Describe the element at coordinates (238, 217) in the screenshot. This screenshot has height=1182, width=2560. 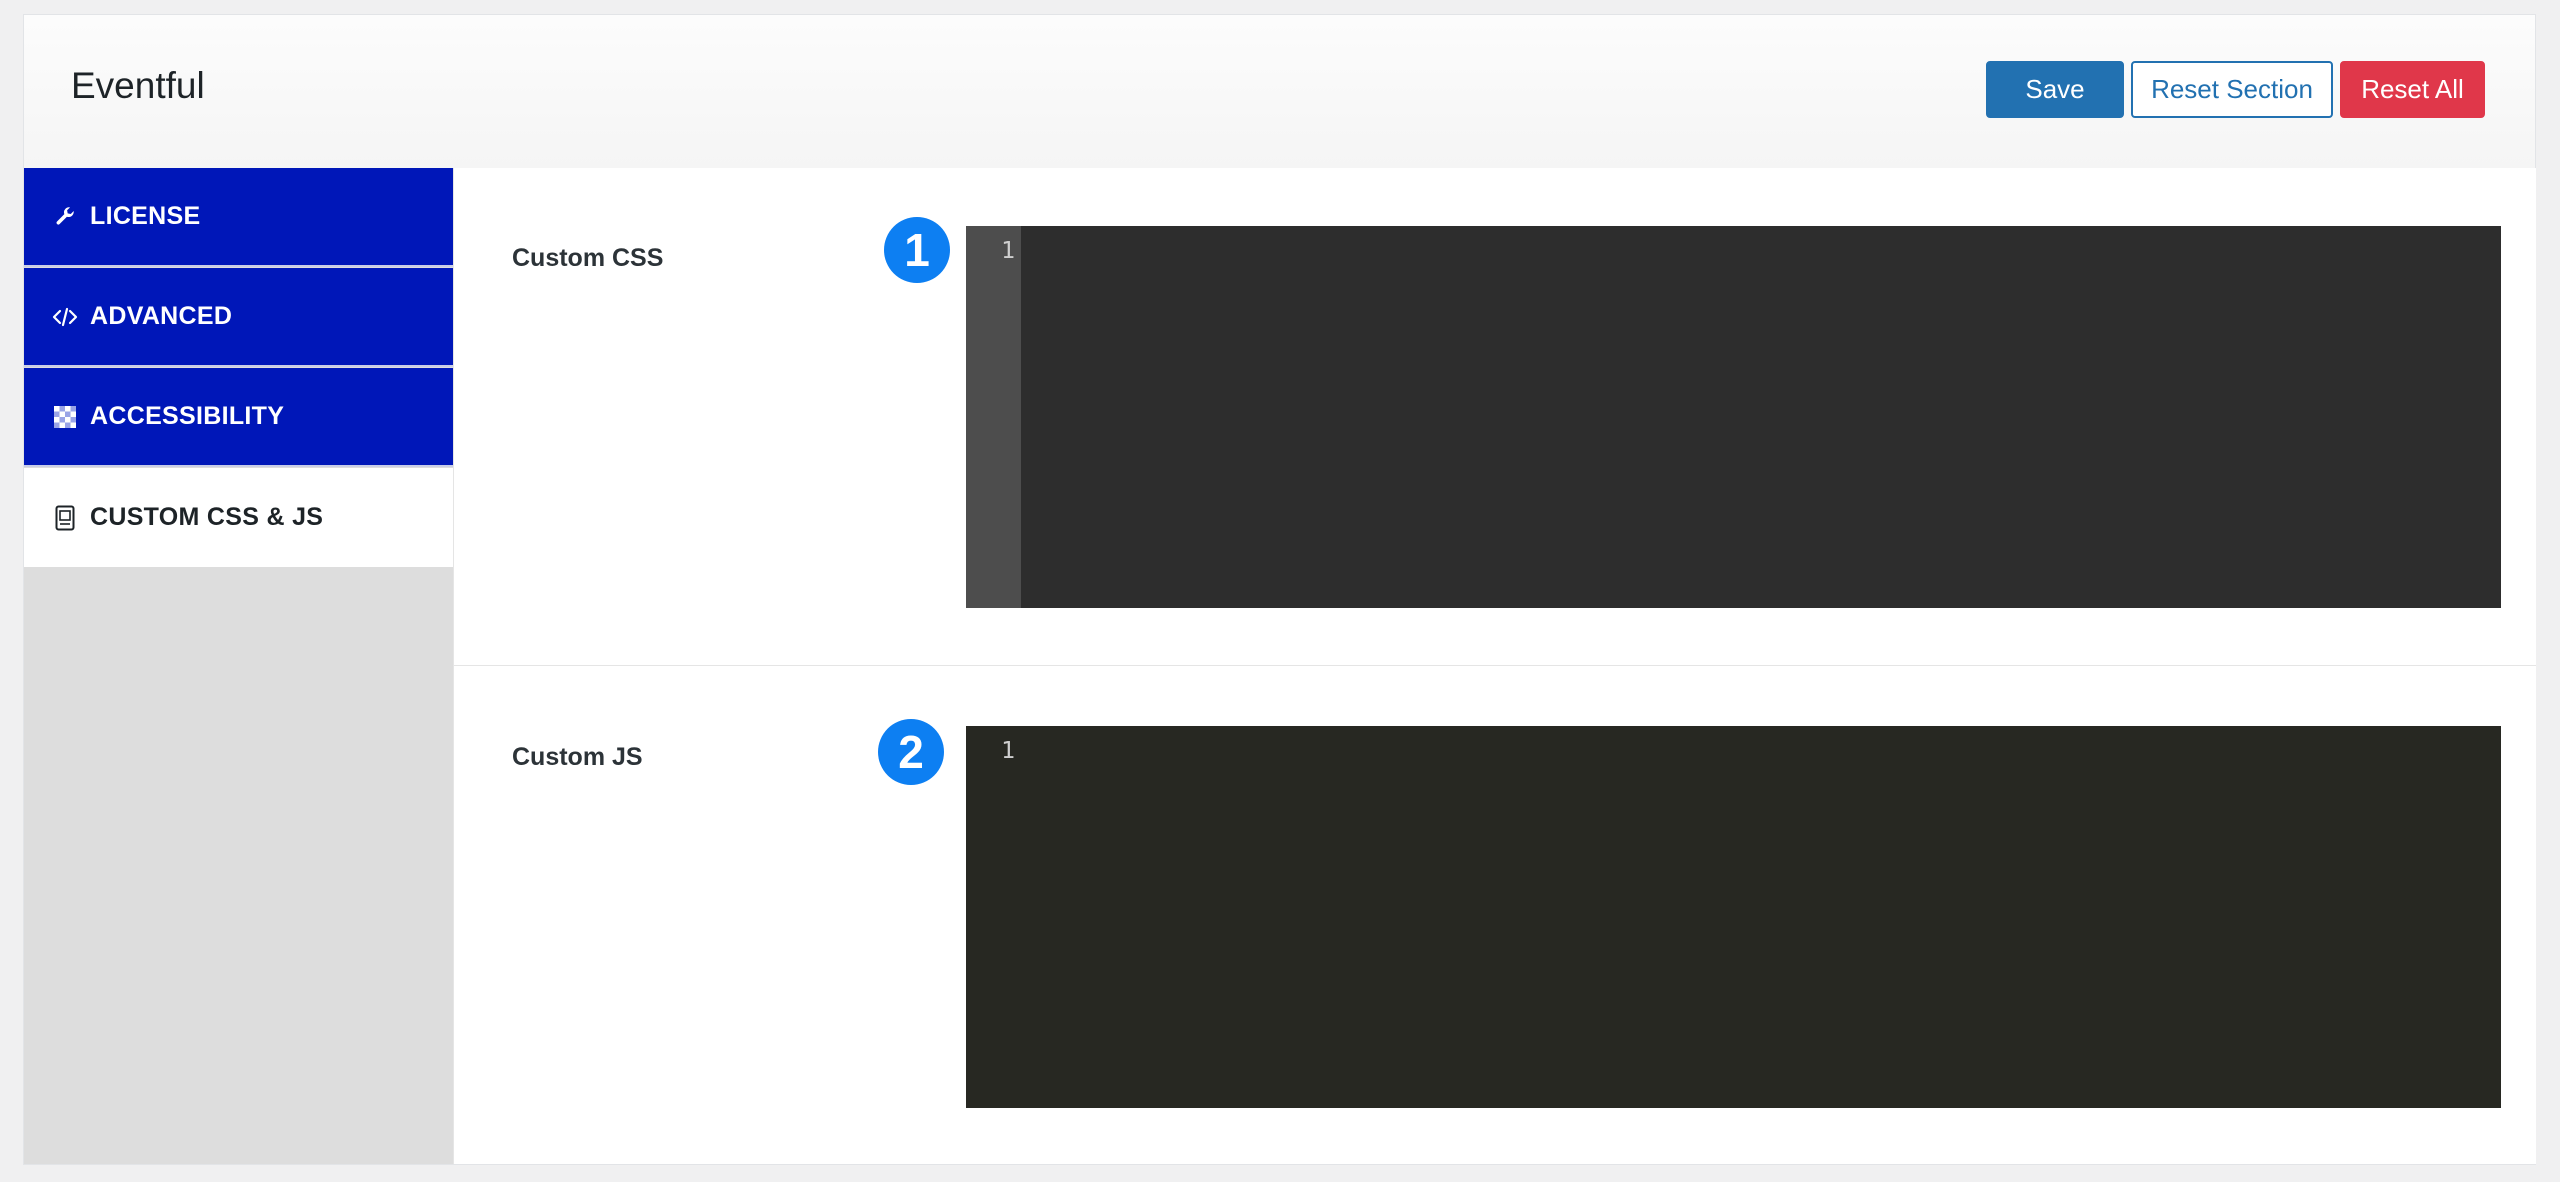
I see `sidebar-item-license: LICENSE` at that location.